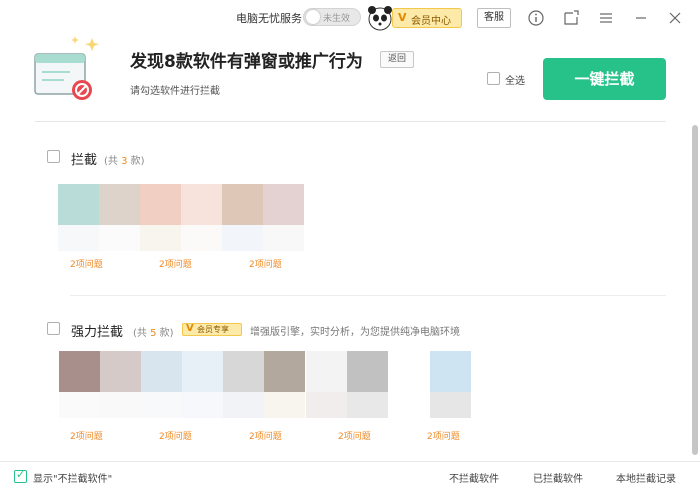  I want to click on back-button: 返回, so click(397, 59).